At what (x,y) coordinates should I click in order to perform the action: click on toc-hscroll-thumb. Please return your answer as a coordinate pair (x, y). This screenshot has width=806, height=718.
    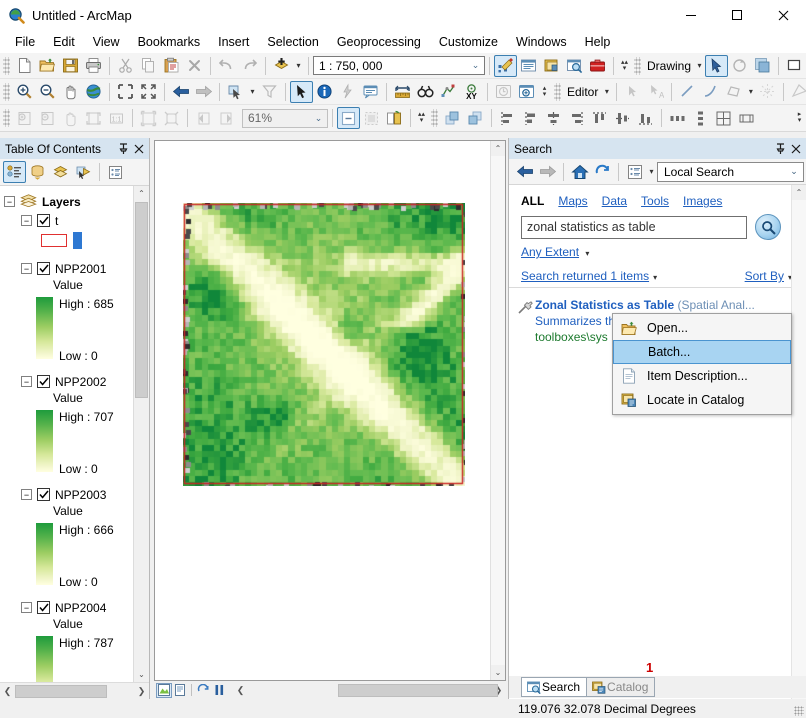
    Looking at the image, I should click on (61, 691).